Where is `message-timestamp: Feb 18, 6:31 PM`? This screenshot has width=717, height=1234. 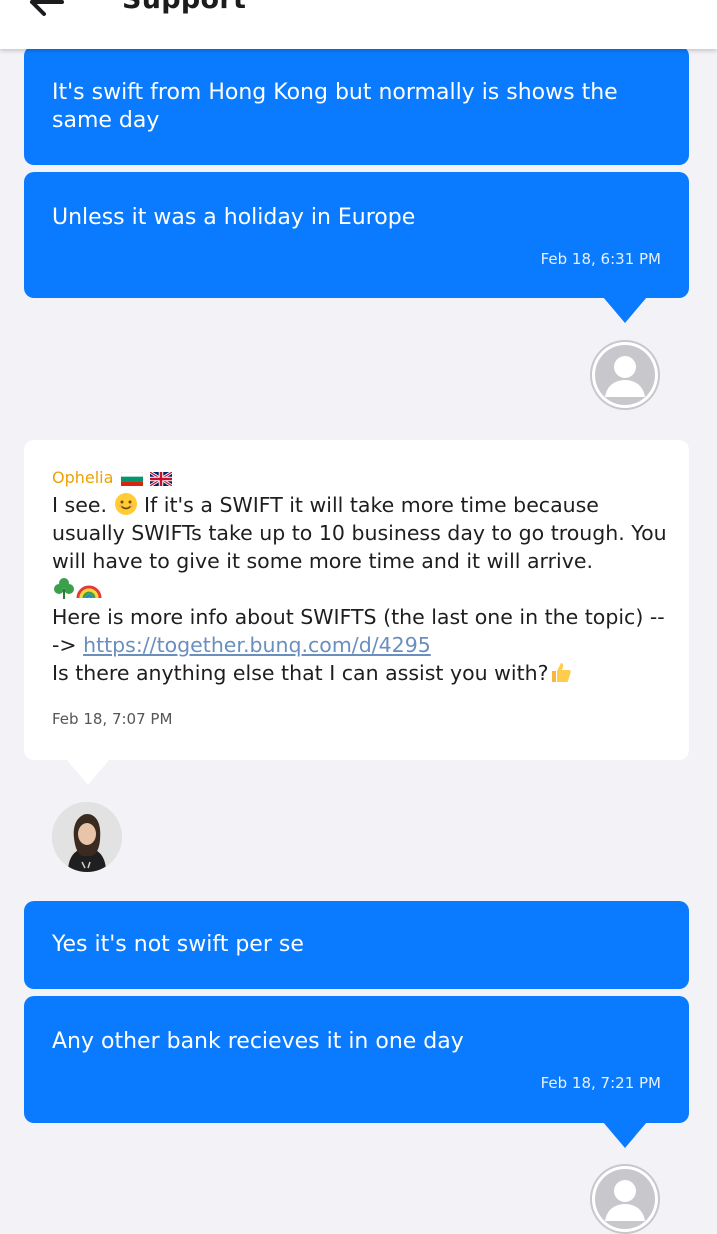 message-timestamp: Feb 18, 6:31 PM is located at coordinates (600, 259).